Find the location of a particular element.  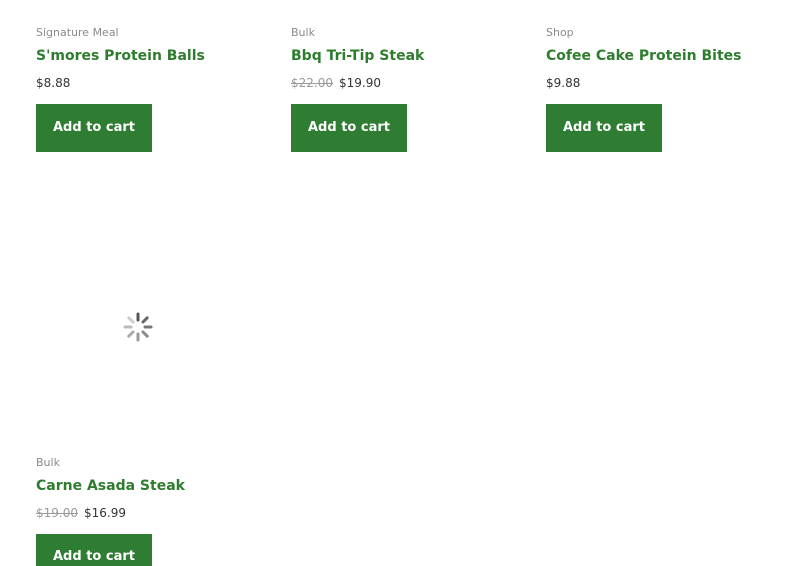

product-price: $19.00 $16.99 is located at coordinates (81, 513).